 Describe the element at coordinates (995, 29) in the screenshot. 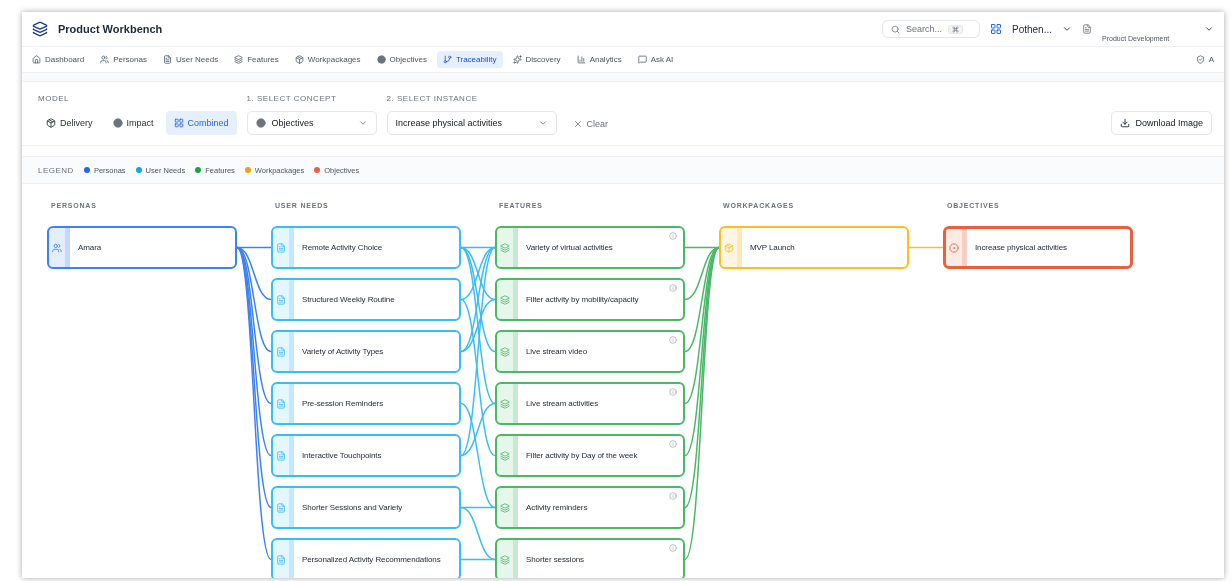

I see `workspace-icon` at that location.